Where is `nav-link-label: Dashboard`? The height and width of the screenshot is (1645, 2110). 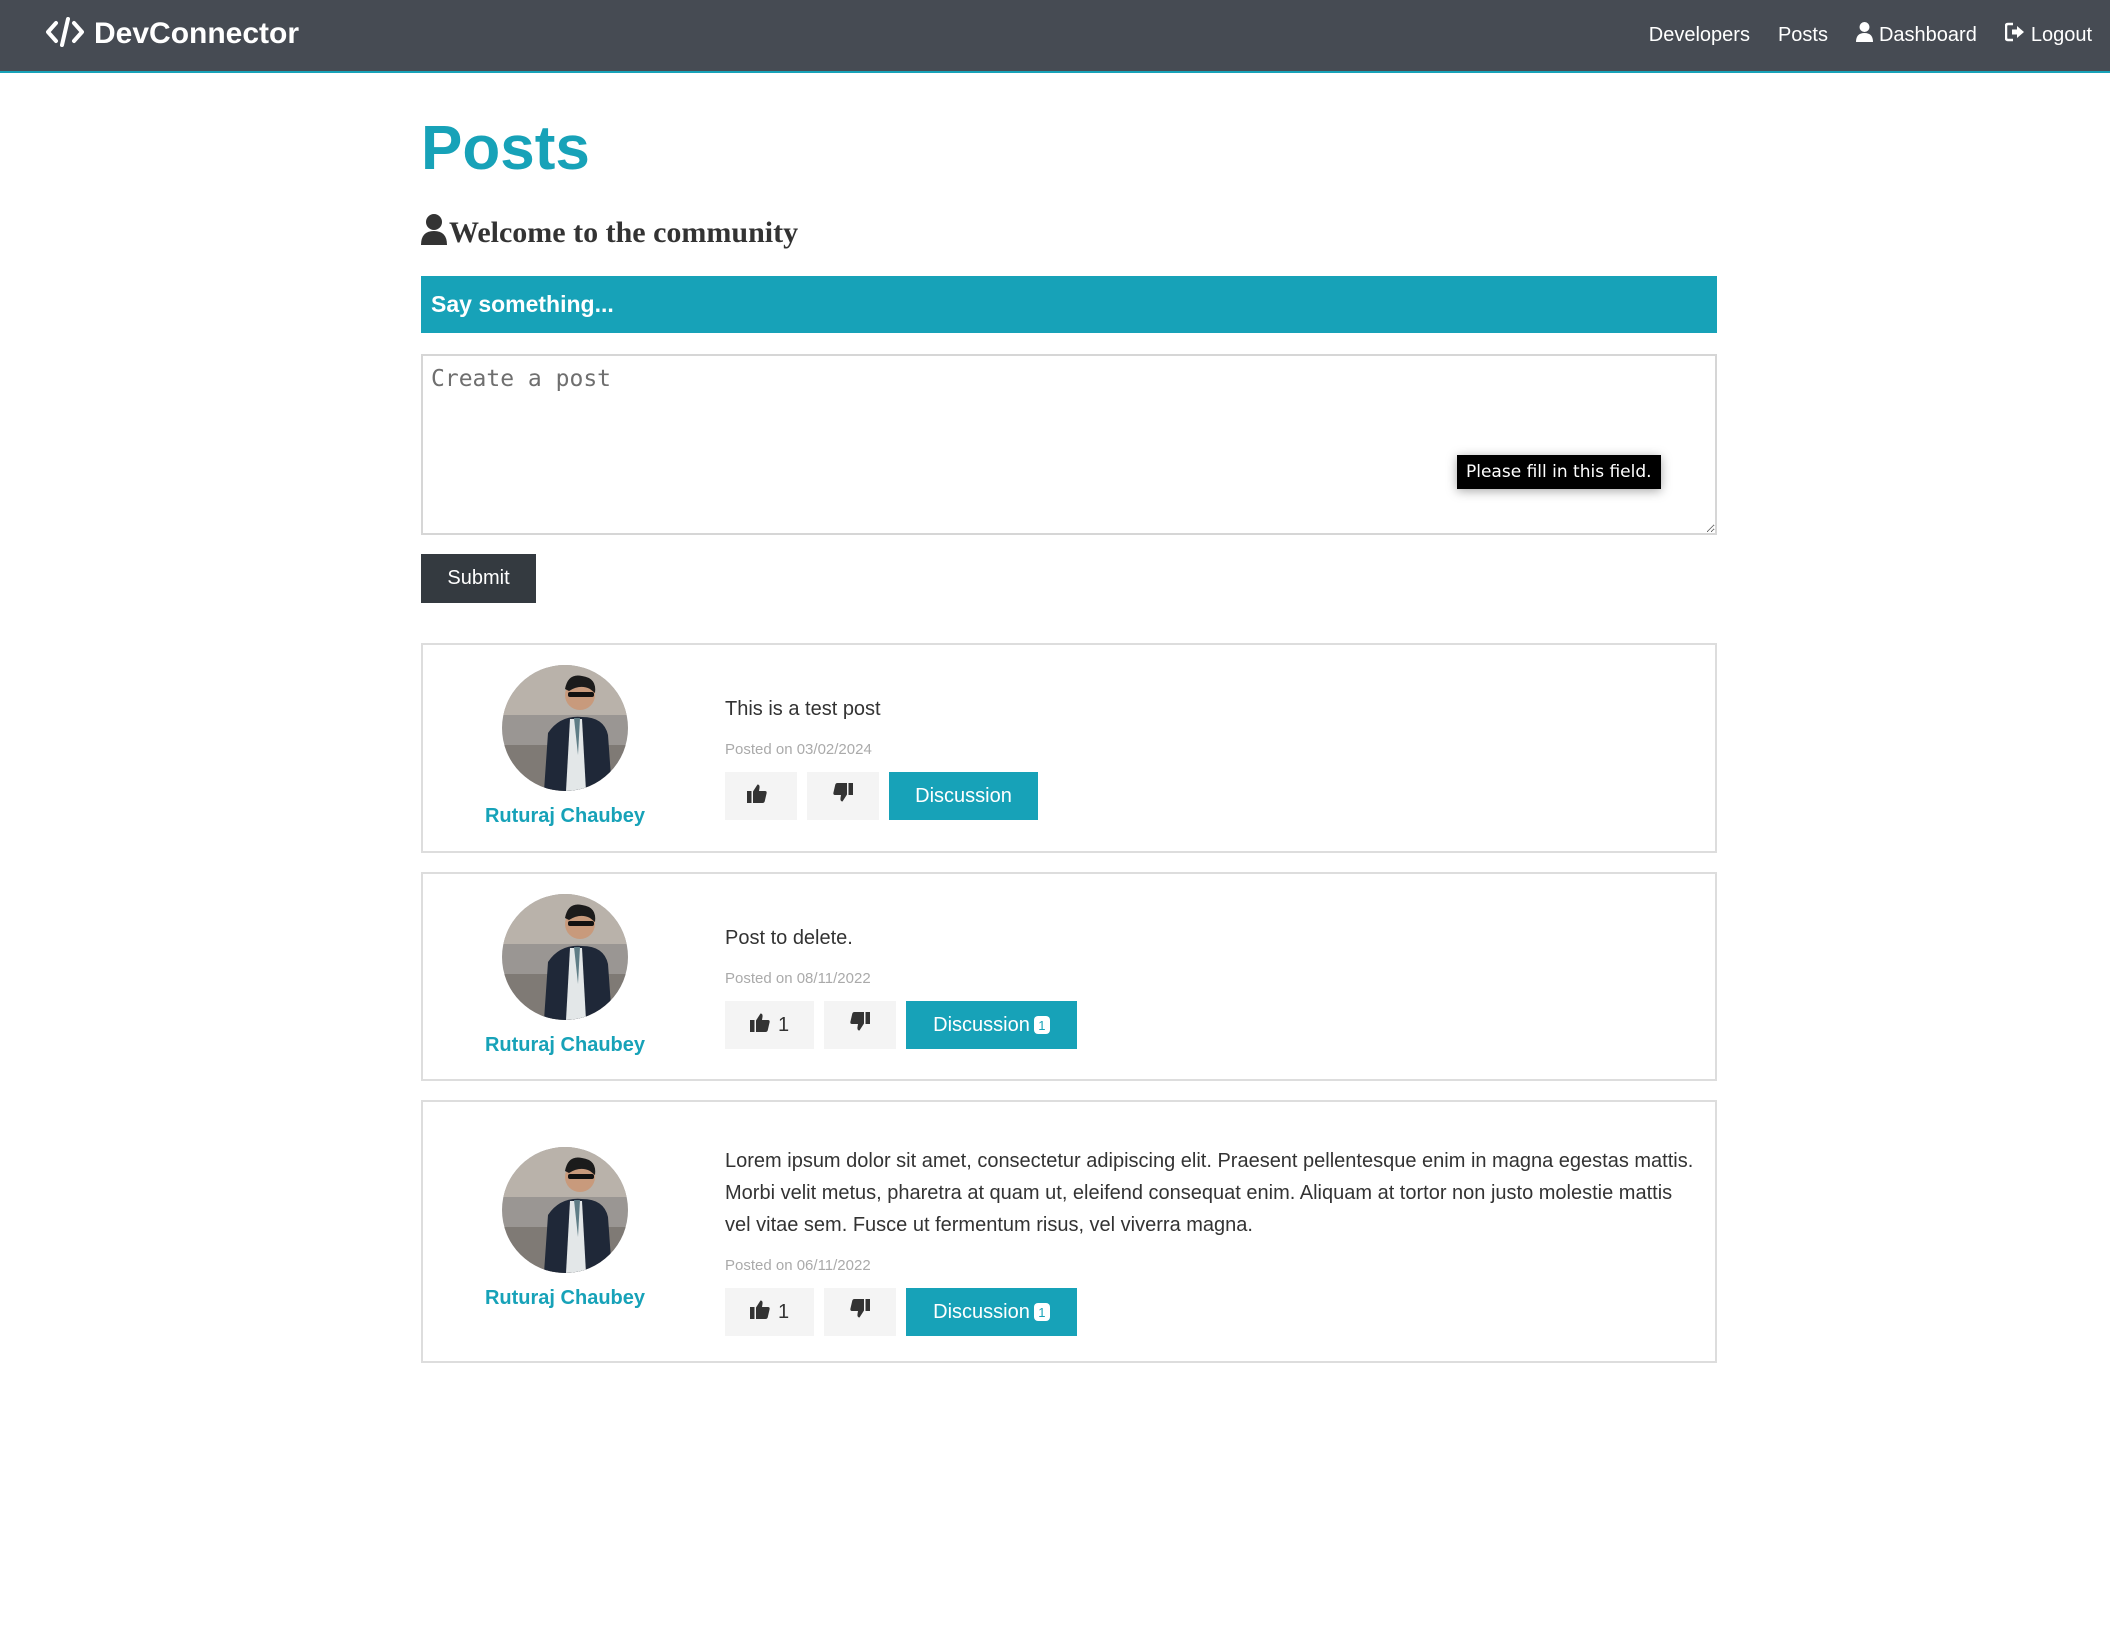 nav-link-label: Dashboard is located at coordinates (1927, 34).